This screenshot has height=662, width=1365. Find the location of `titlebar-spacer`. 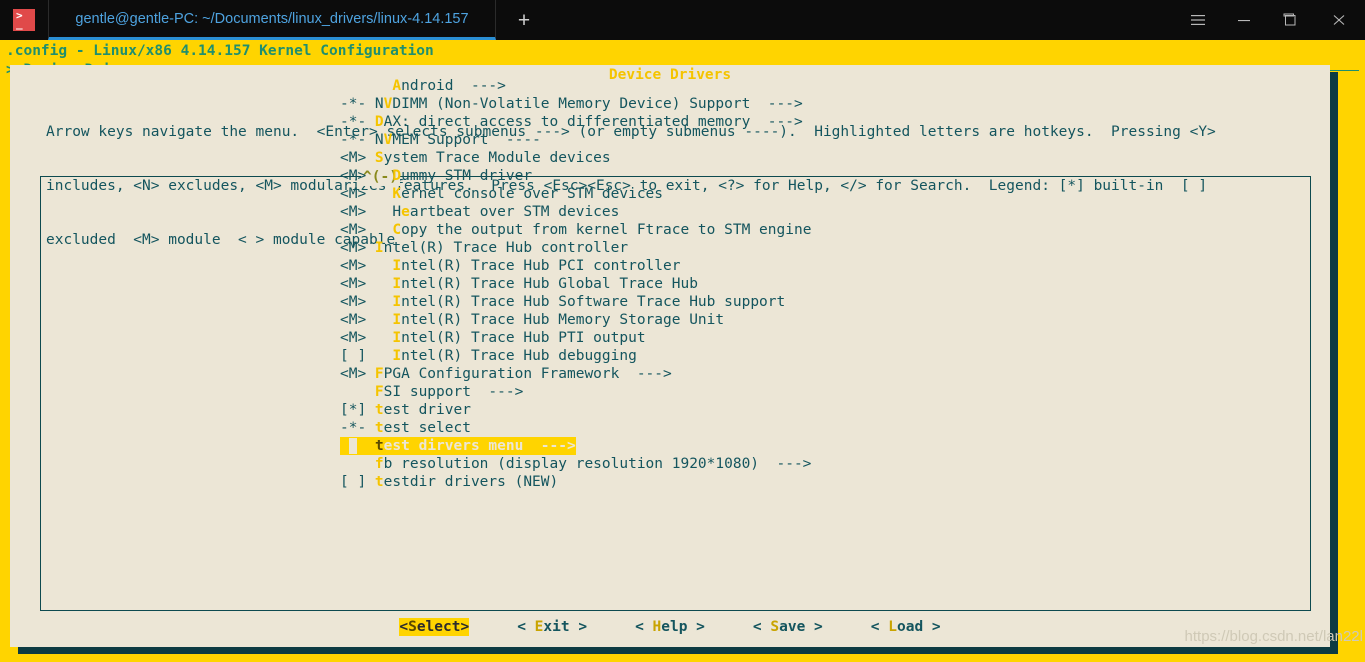

titlebar-spacer is located at coordinates (863, 20).